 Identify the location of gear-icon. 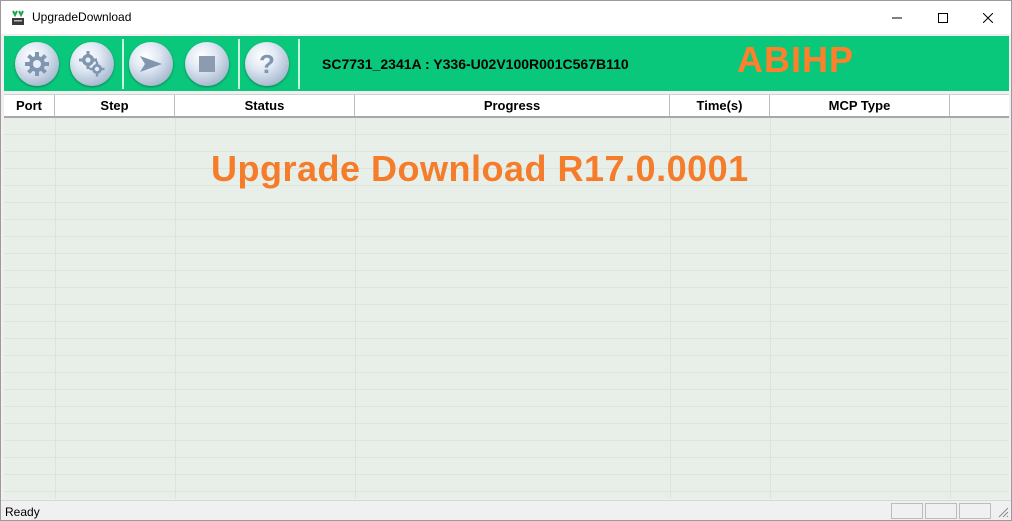
(37, 64).